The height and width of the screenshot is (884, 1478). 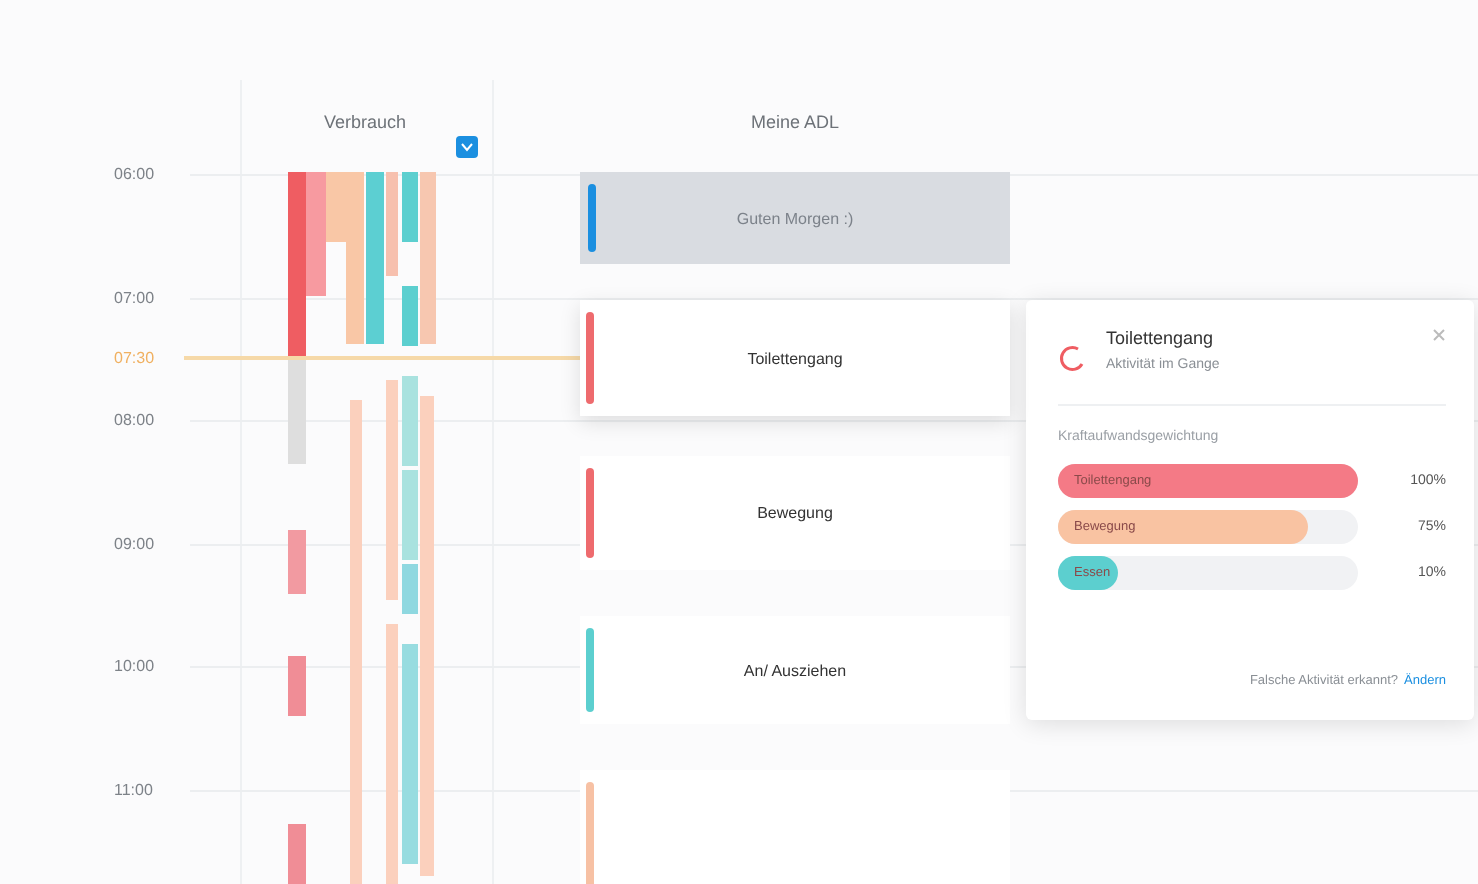 I want to click on current-time-label: 07:30, so click(x=134, y=358).